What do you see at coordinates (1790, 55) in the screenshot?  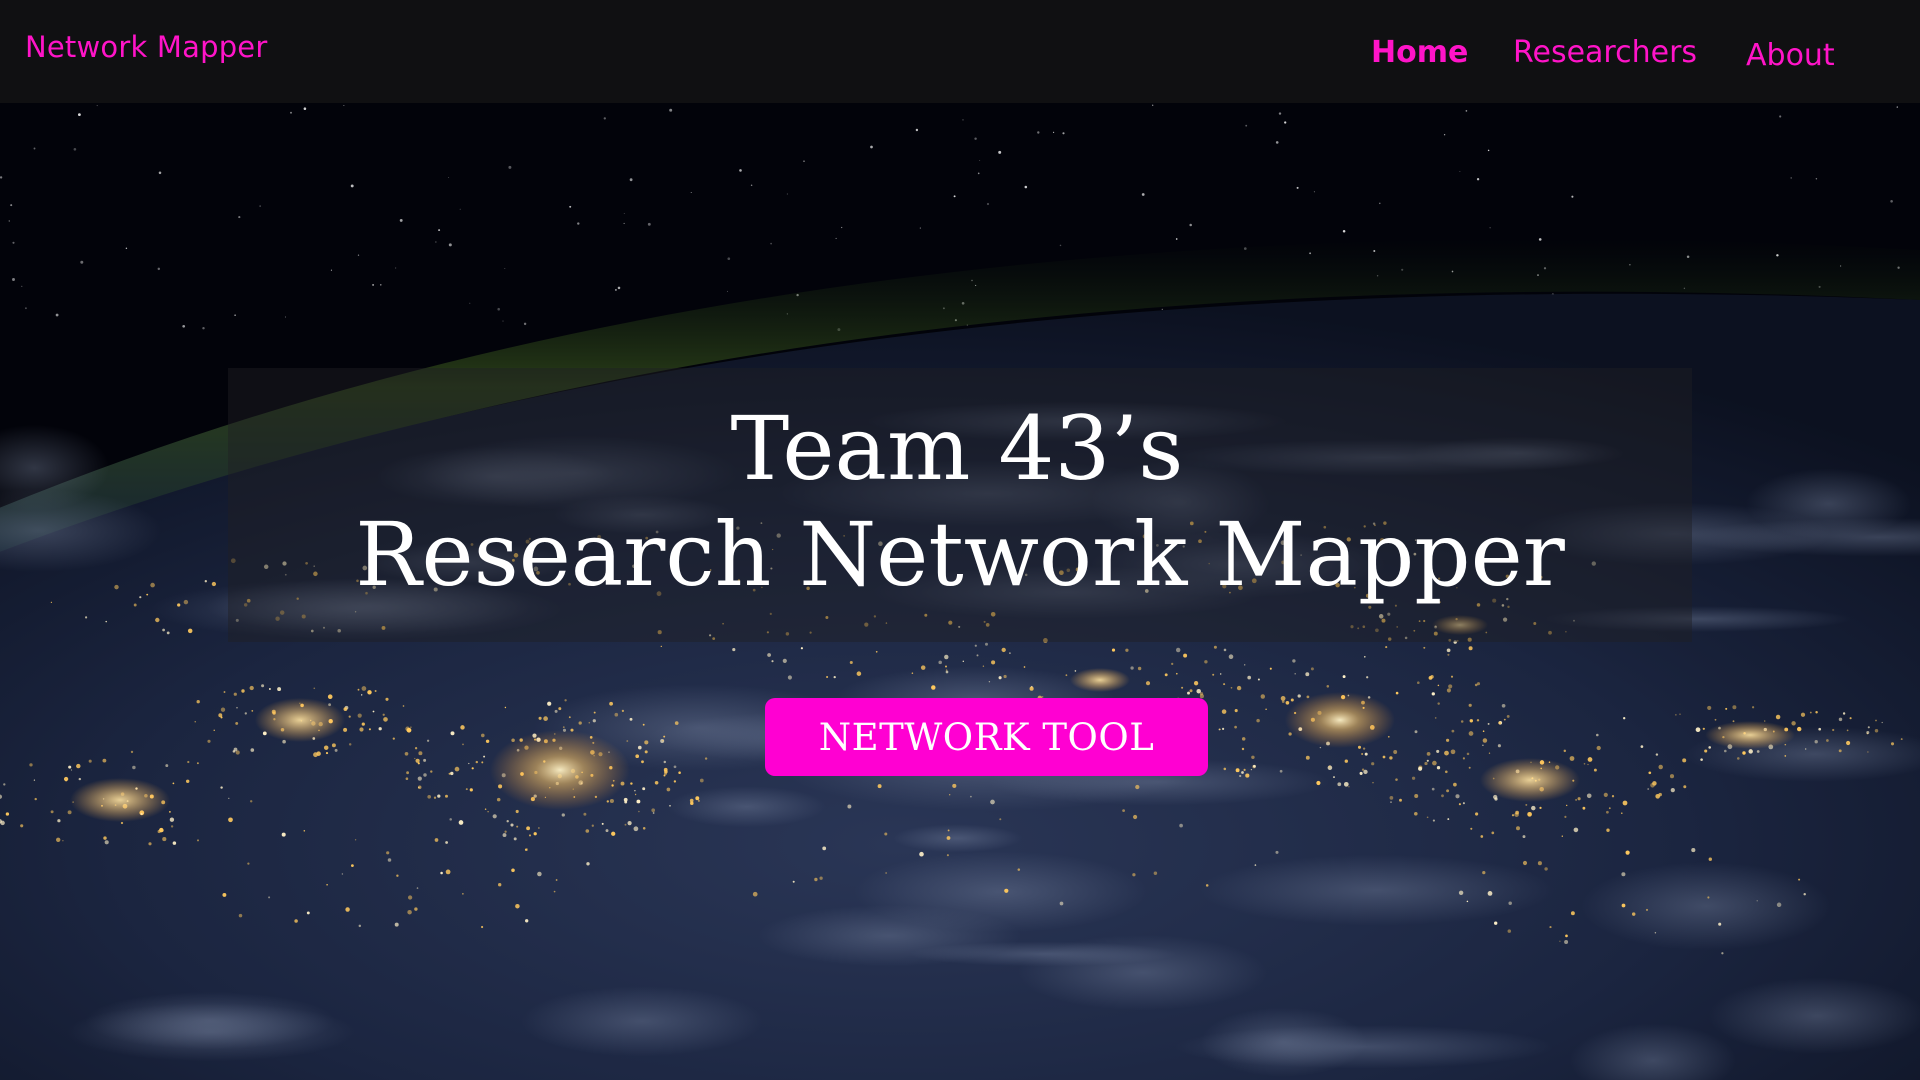 I see `nav-link-about: About` at bounding box center [1790, 55].